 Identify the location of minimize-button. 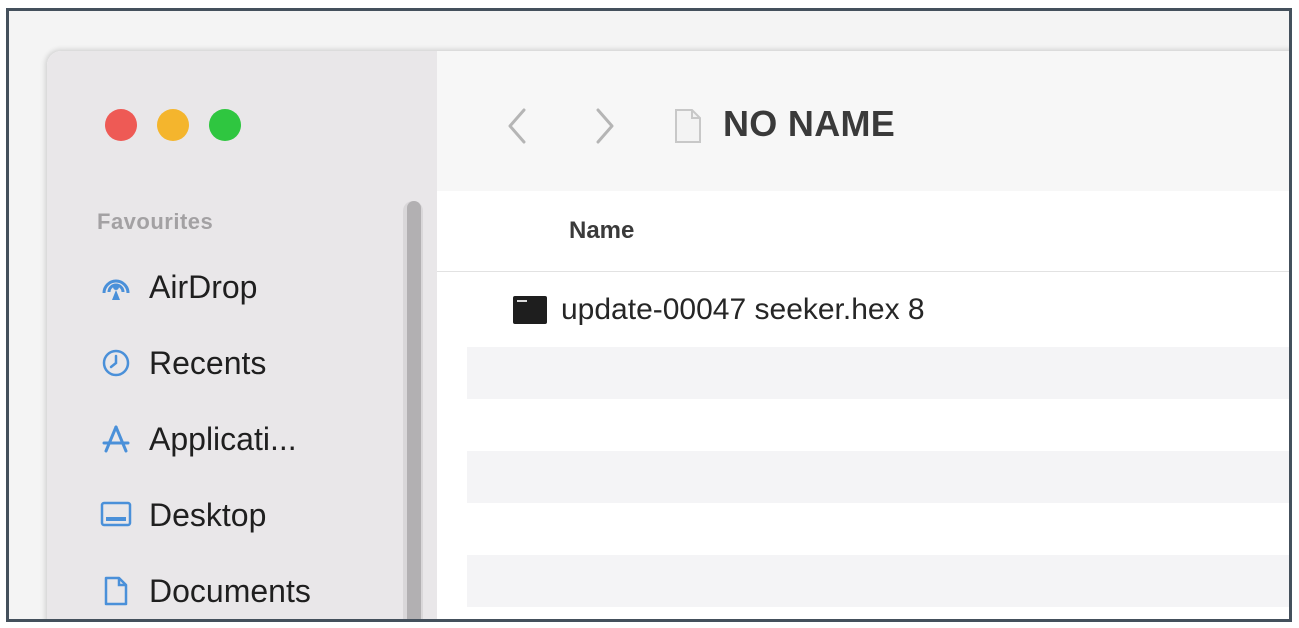
(173, 125).